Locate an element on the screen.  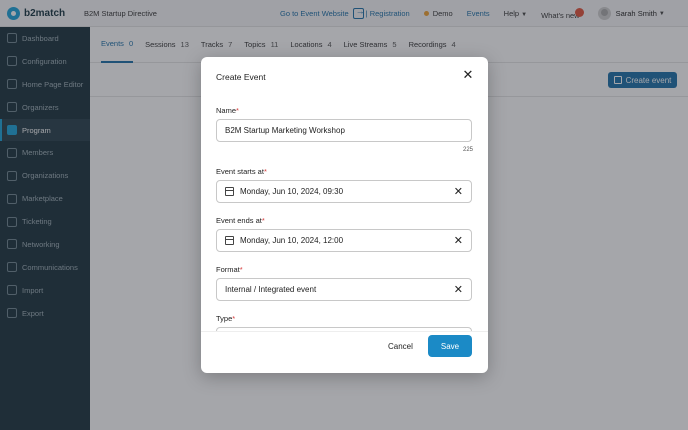
ends-label: Event ends at* is located at coordinates (240, 220).